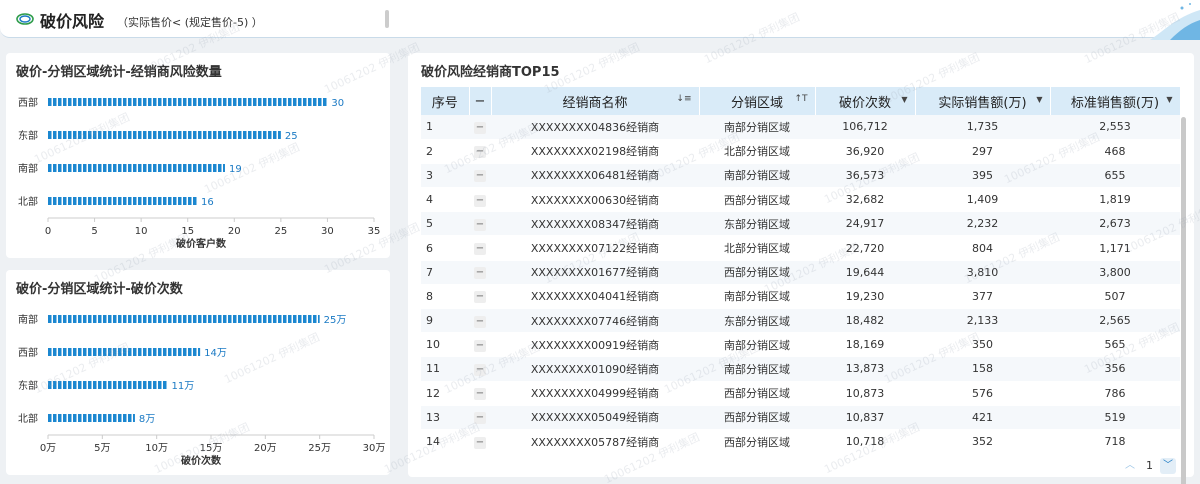 This screenshot has width=1200, height=484. Describe the element at coordinates (800, 224) in the screenshot. I see `table-row: 5− XXXXXXXX08347经销商 东部分销区域 24,917 2,232 2,673` at that location.